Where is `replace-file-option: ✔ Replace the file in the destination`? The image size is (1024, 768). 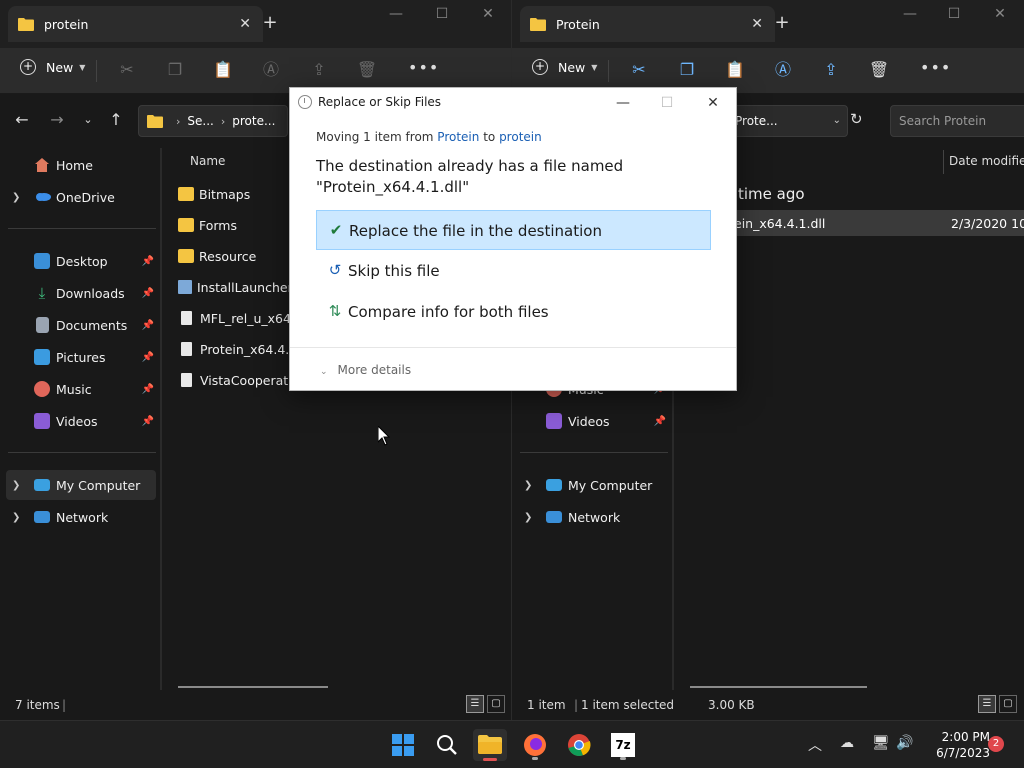 replace-file-option: ✔ Replace the file in the destination is located at coordinates (513, 230).